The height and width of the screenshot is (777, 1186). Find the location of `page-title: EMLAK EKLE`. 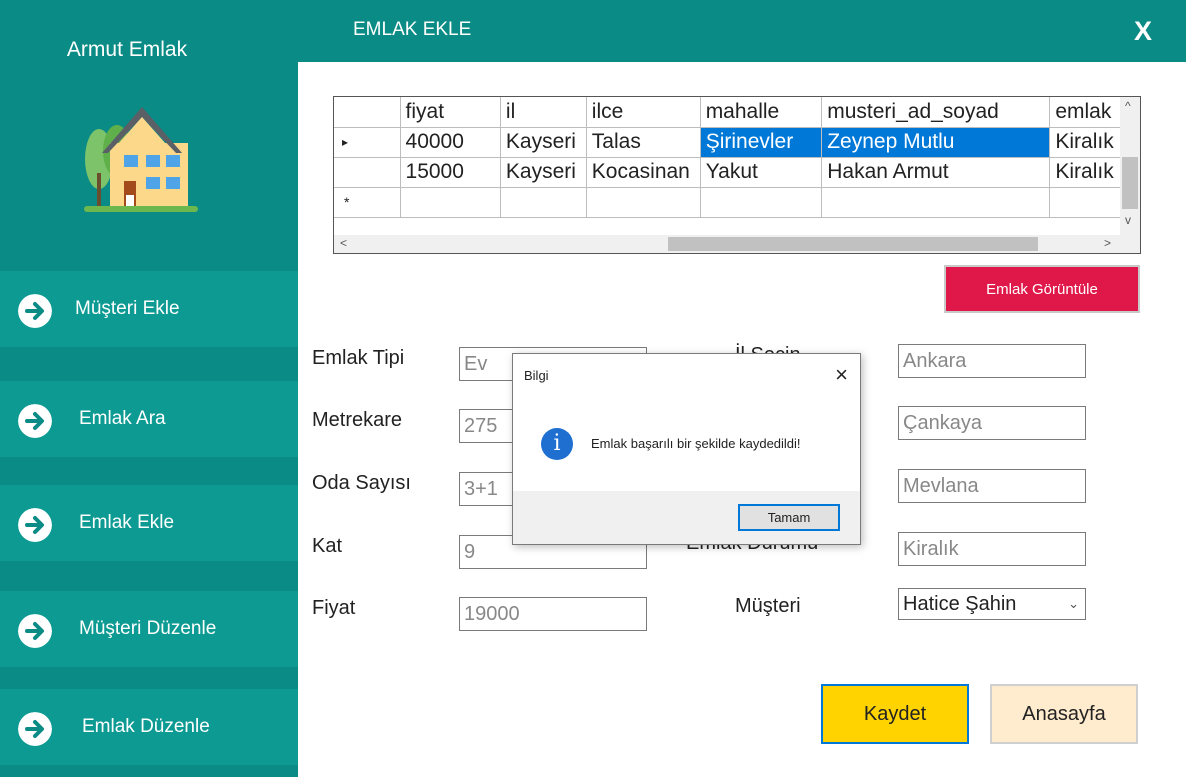

page-title: EMLAK EKLE is located at coordinates (412, 29).